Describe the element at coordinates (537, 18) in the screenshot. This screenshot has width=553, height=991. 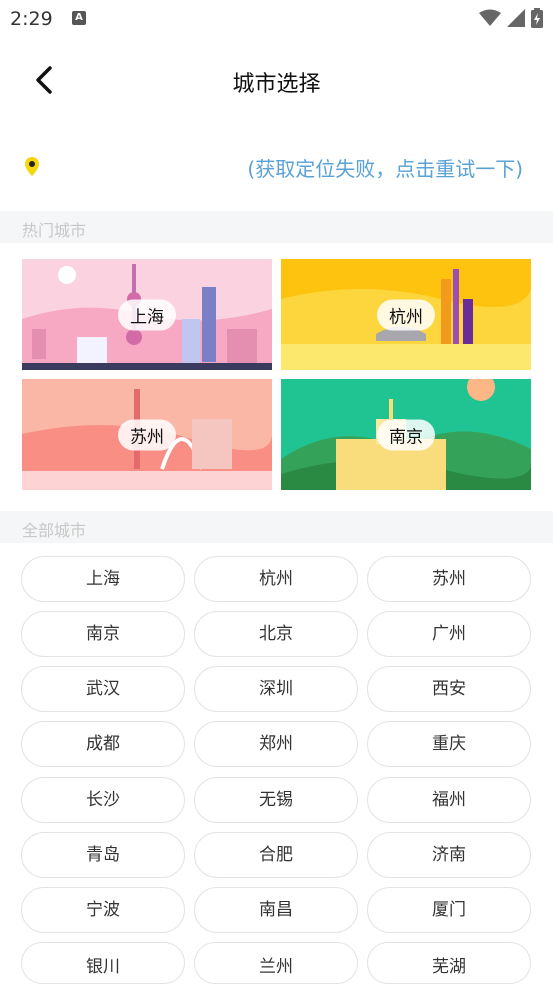
I see `battery-icon` at that location.